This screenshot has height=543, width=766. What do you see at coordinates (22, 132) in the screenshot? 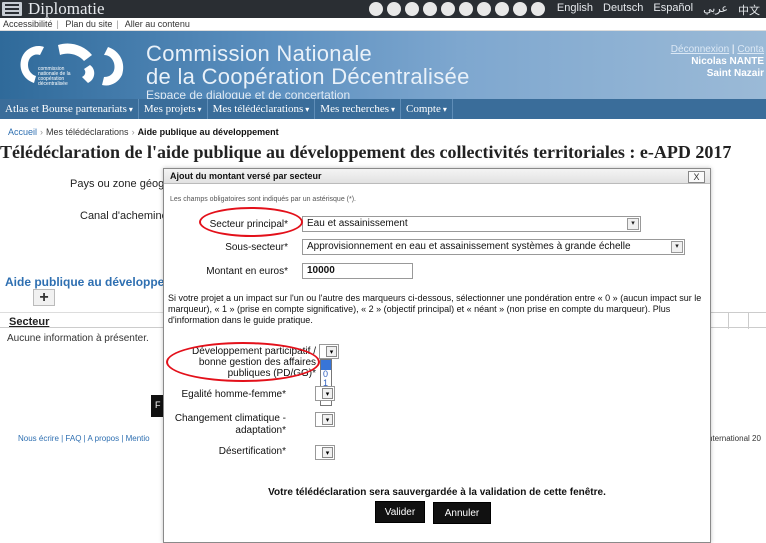
I see `breadcrumb-home: Accueil` at bounding box center [22, 132].